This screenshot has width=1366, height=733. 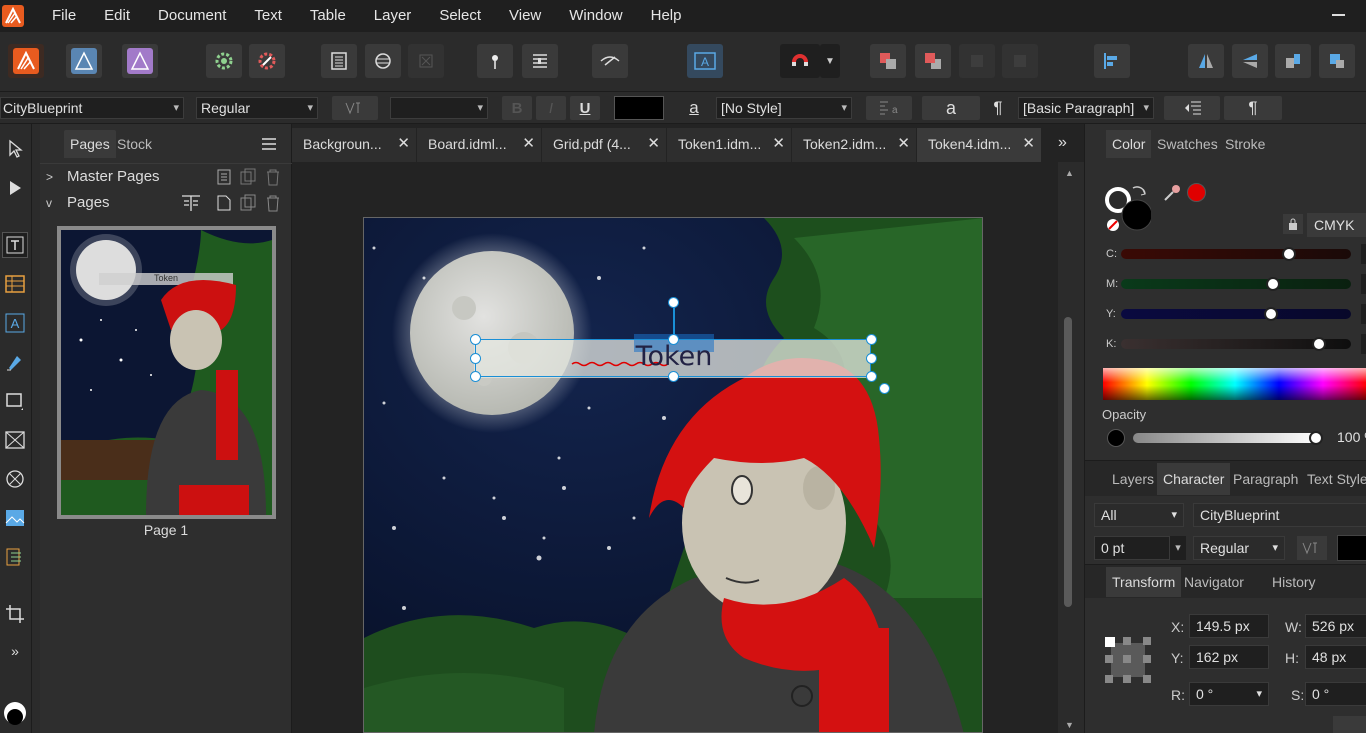 I want to click on doc-tab-board: Board.idml... ✕, so click(x=479, y=145).